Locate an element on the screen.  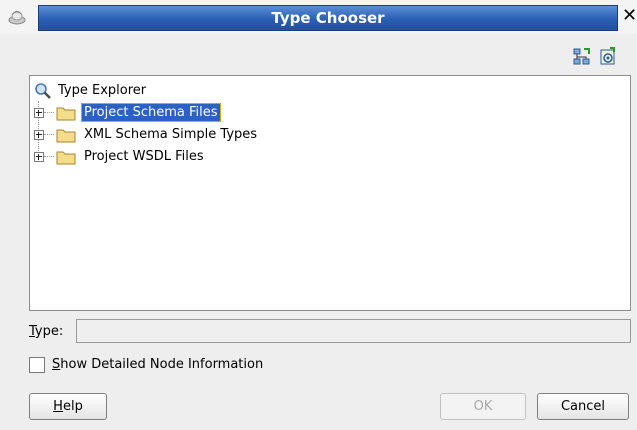
import-schema-icon is located at coordinates (582, 57).